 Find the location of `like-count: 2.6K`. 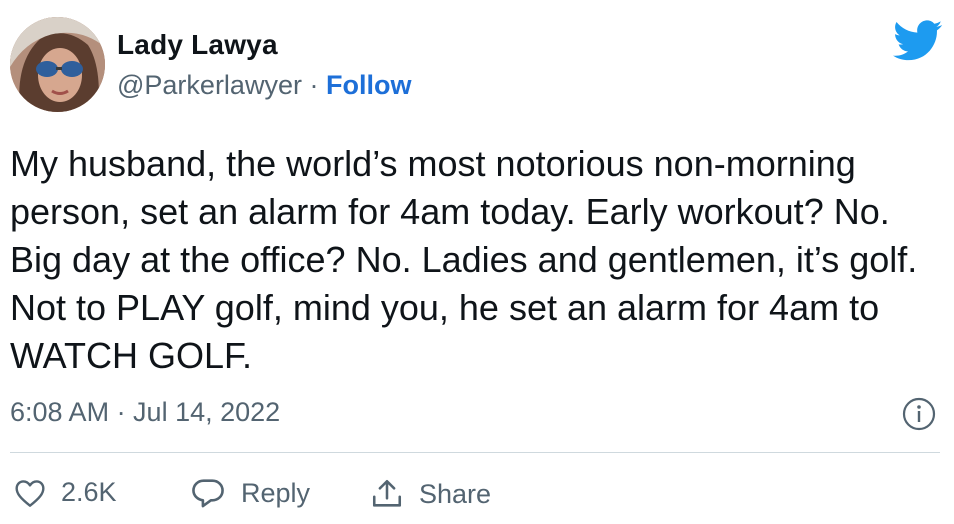

like-count: 2.6K is located at coordinates (89, 492).